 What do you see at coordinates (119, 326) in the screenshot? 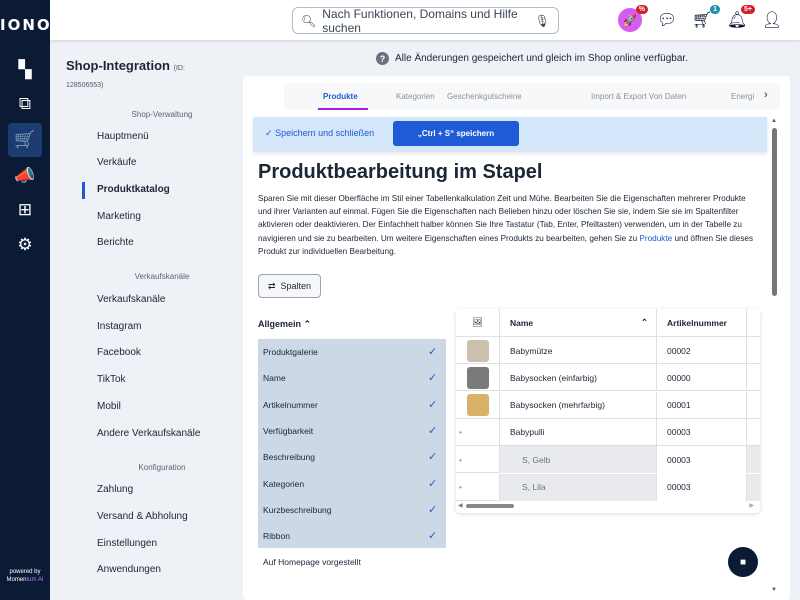
I see `nav-item: Instagram` at bounding box center [119, 326].